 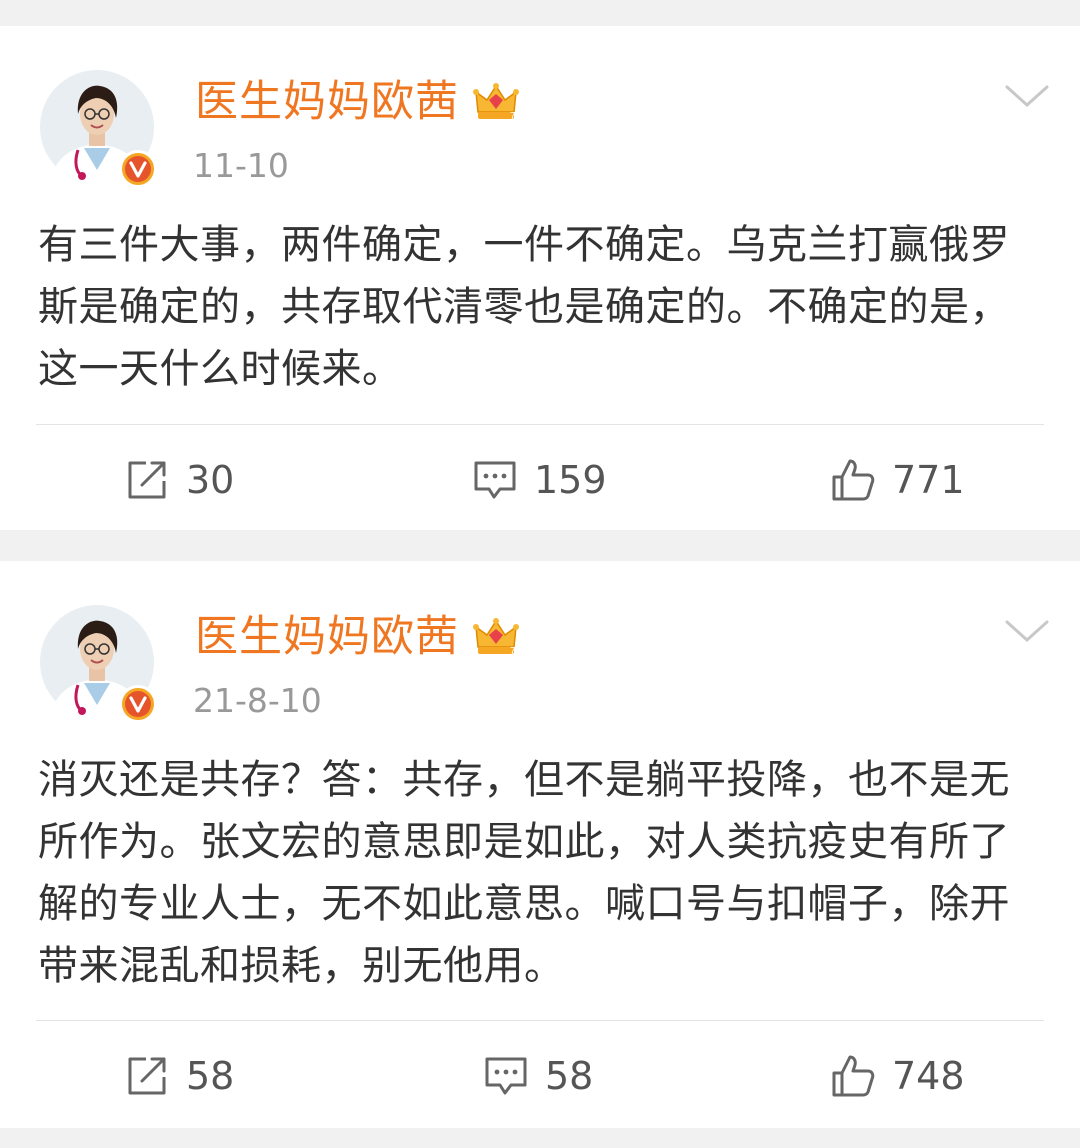 I want to click on like-count: 771, so click(x=928, y=480).